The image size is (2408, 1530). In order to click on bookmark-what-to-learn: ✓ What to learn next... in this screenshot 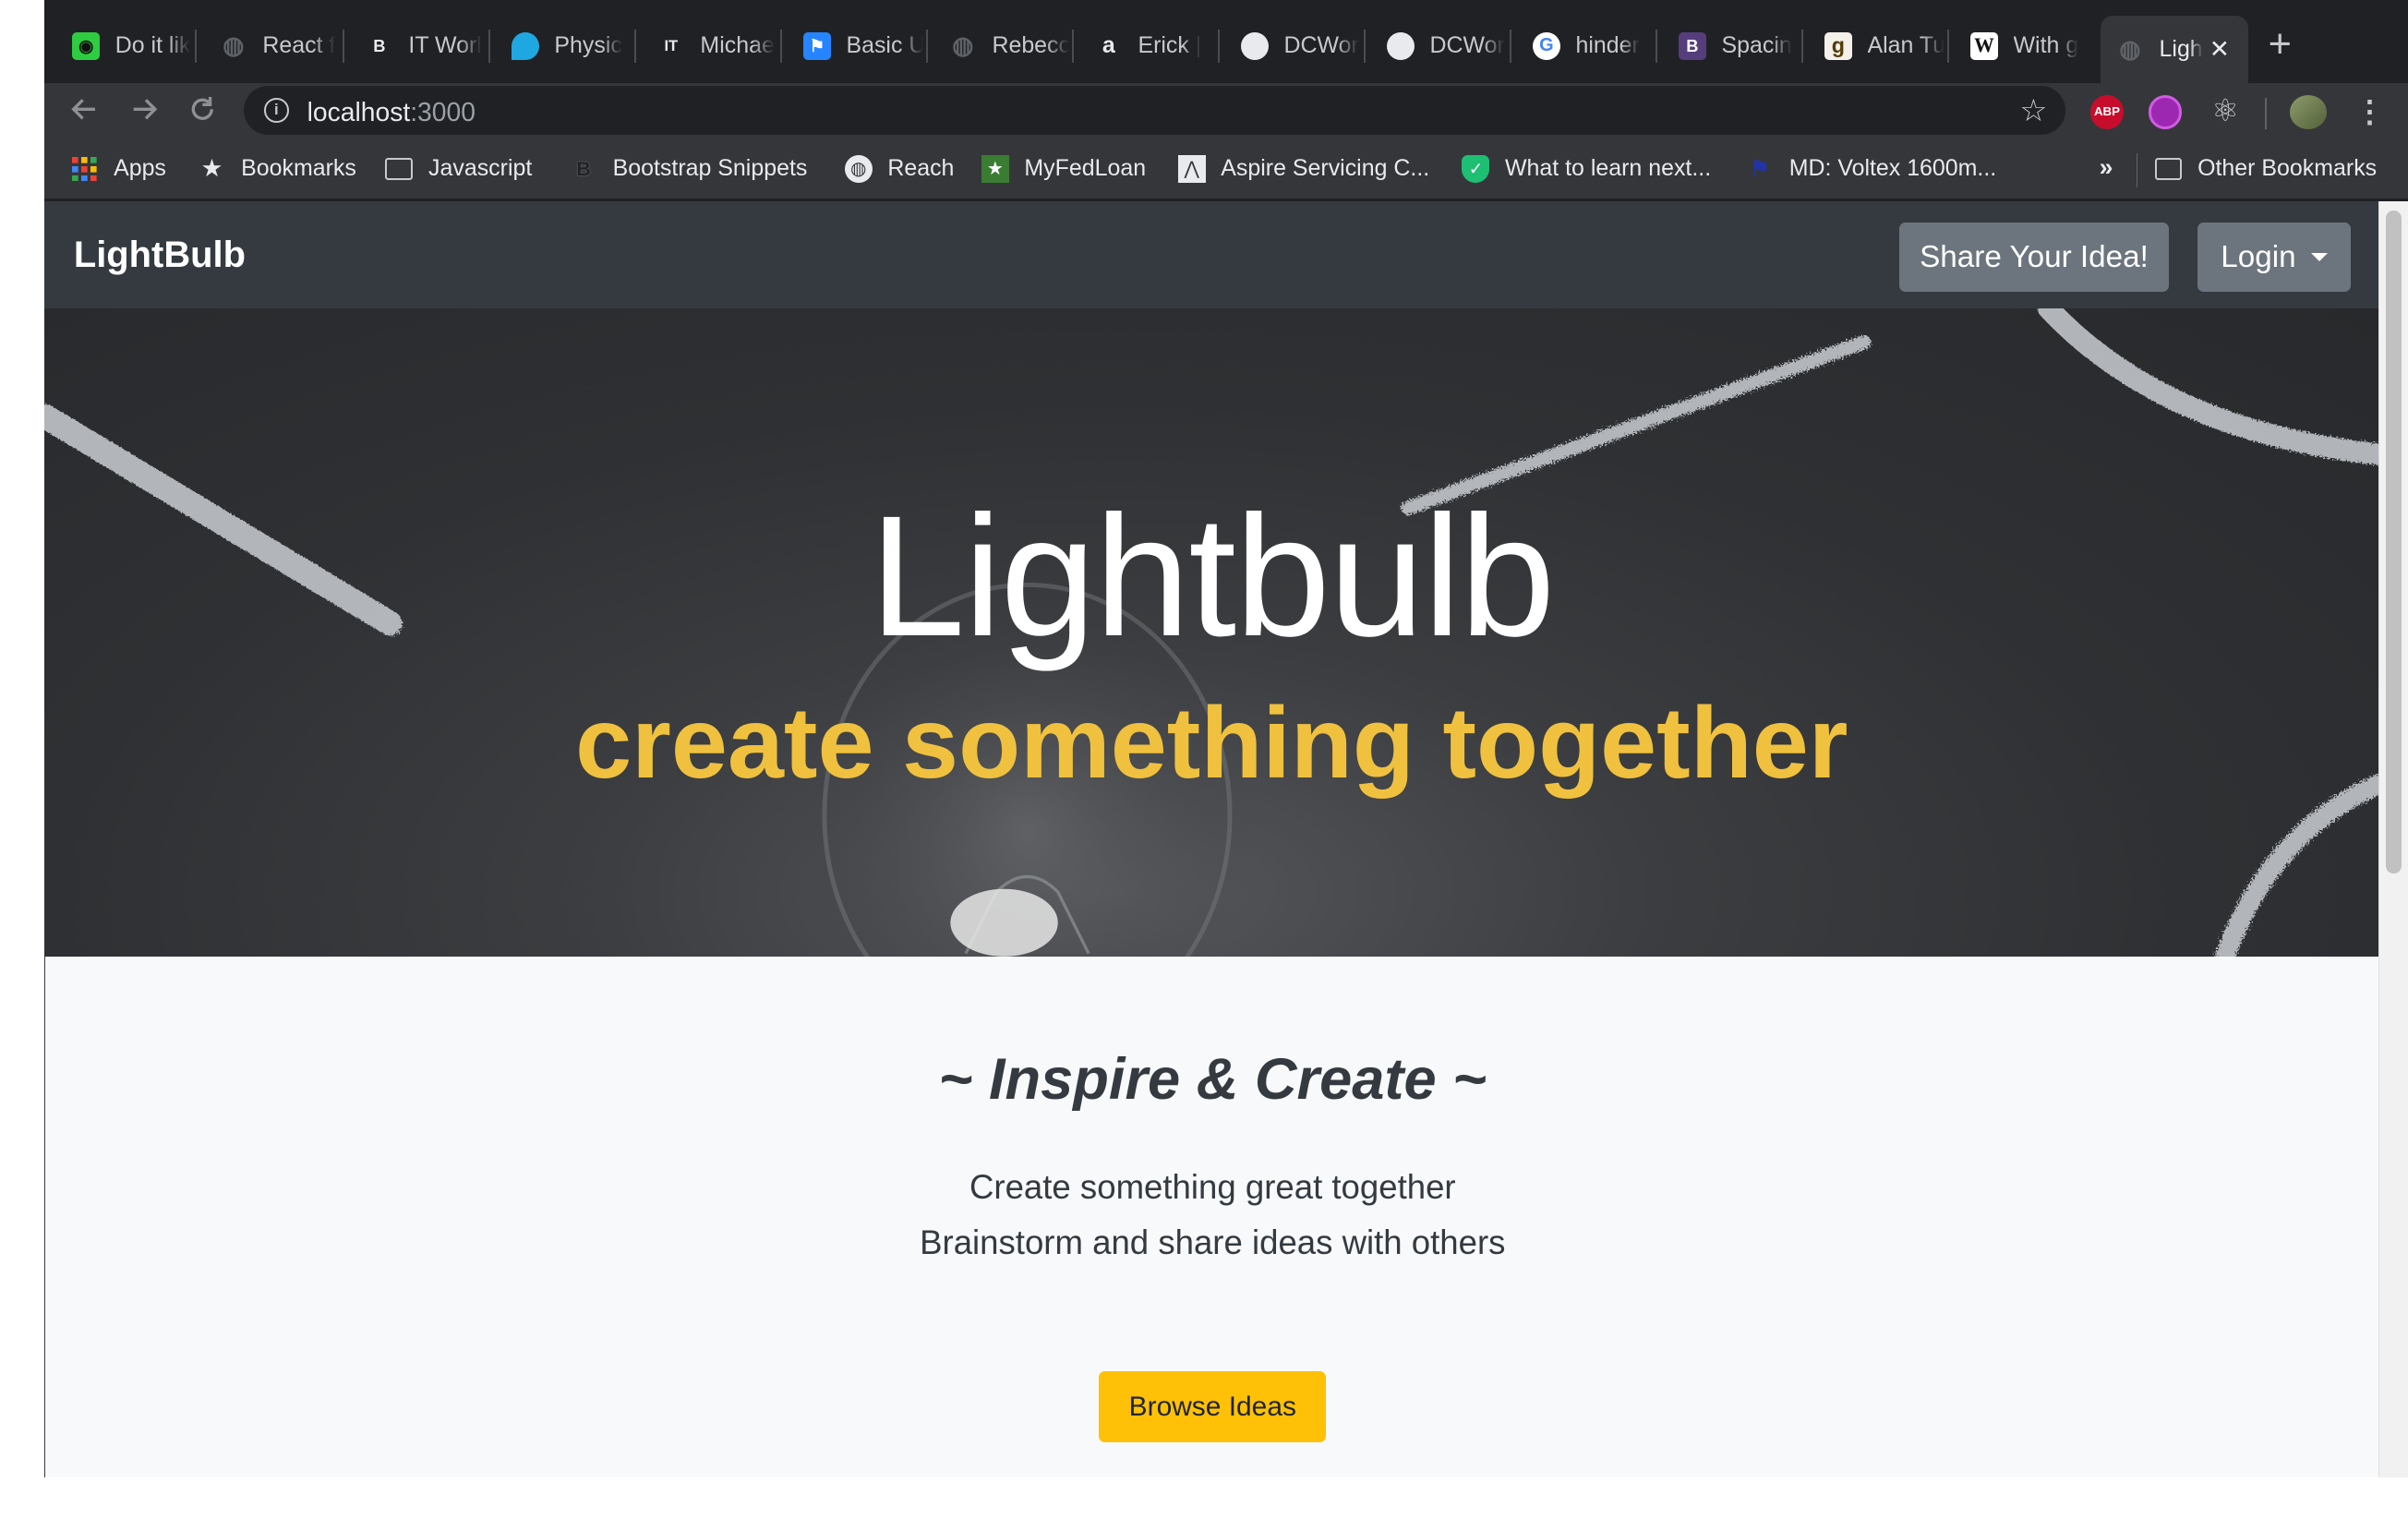, I will do `click(1587, 168)`.